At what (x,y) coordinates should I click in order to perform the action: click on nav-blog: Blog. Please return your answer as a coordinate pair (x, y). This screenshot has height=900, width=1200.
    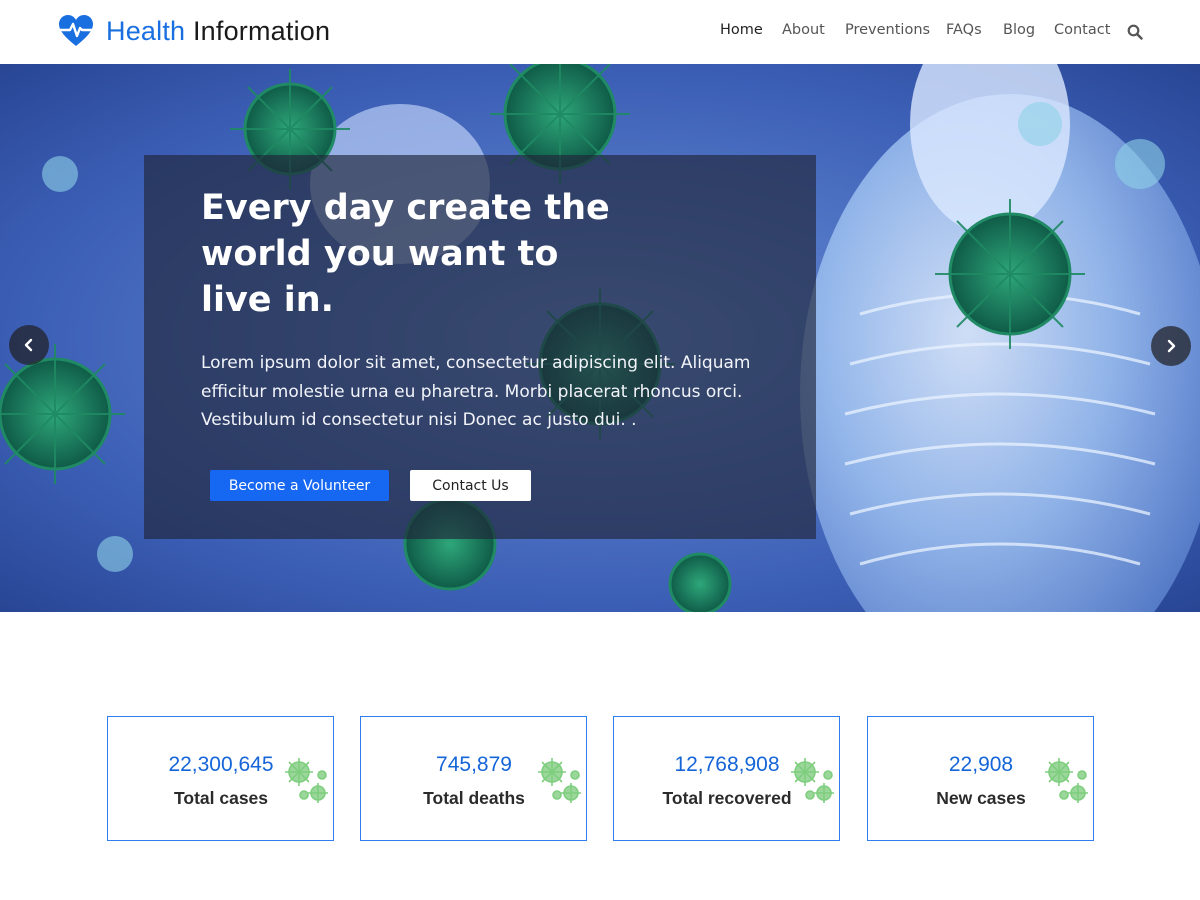
    Looking at the image, I should click on (1019, 30).